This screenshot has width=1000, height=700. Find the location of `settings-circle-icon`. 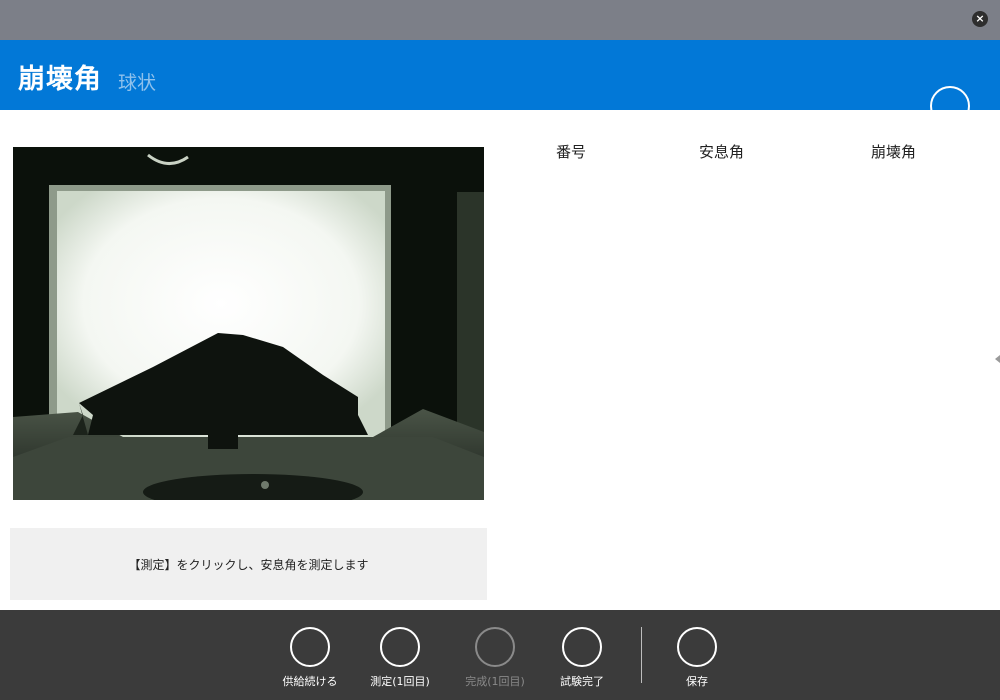

settings-circle-icon is located at coordinates (950, 106).